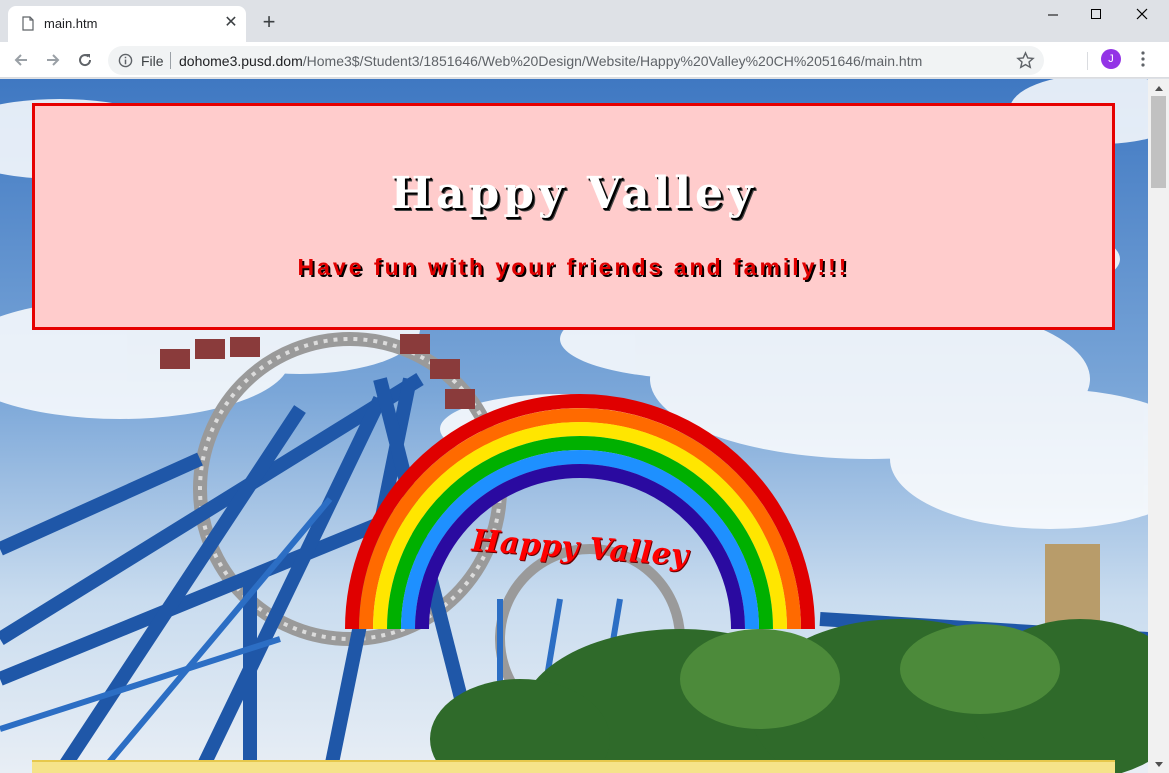 The width and height of the screenshot is (1169, 773). I want to click on scroll-up-arrow-icon, so click(1158, 88).